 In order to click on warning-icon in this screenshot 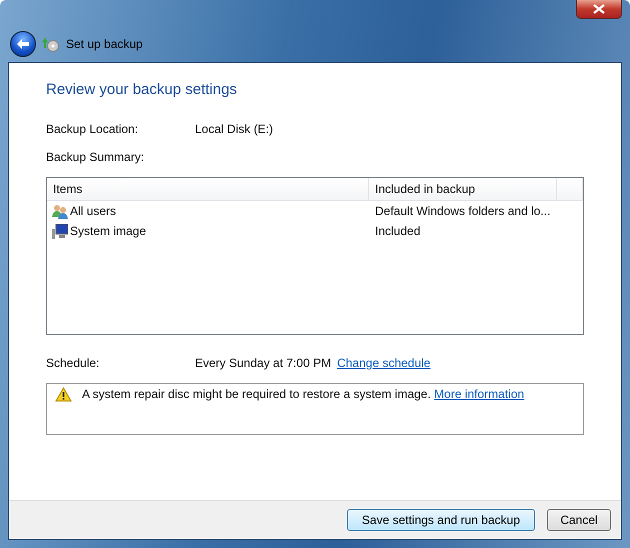, I will do `click(63, 394)`.